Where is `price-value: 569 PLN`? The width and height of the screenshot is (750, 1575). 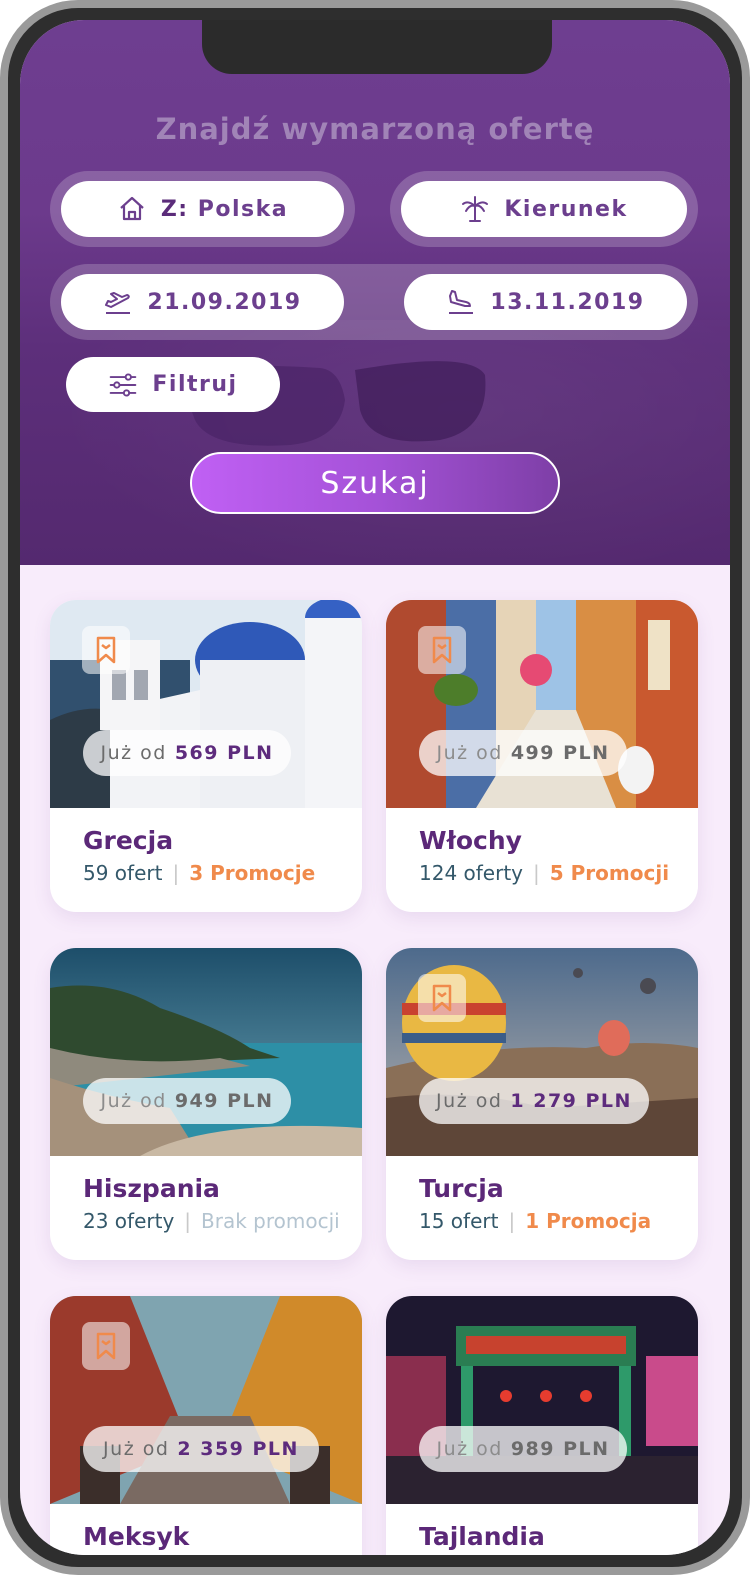
price-value: 569 PLN is located at coordinates (224, 753).